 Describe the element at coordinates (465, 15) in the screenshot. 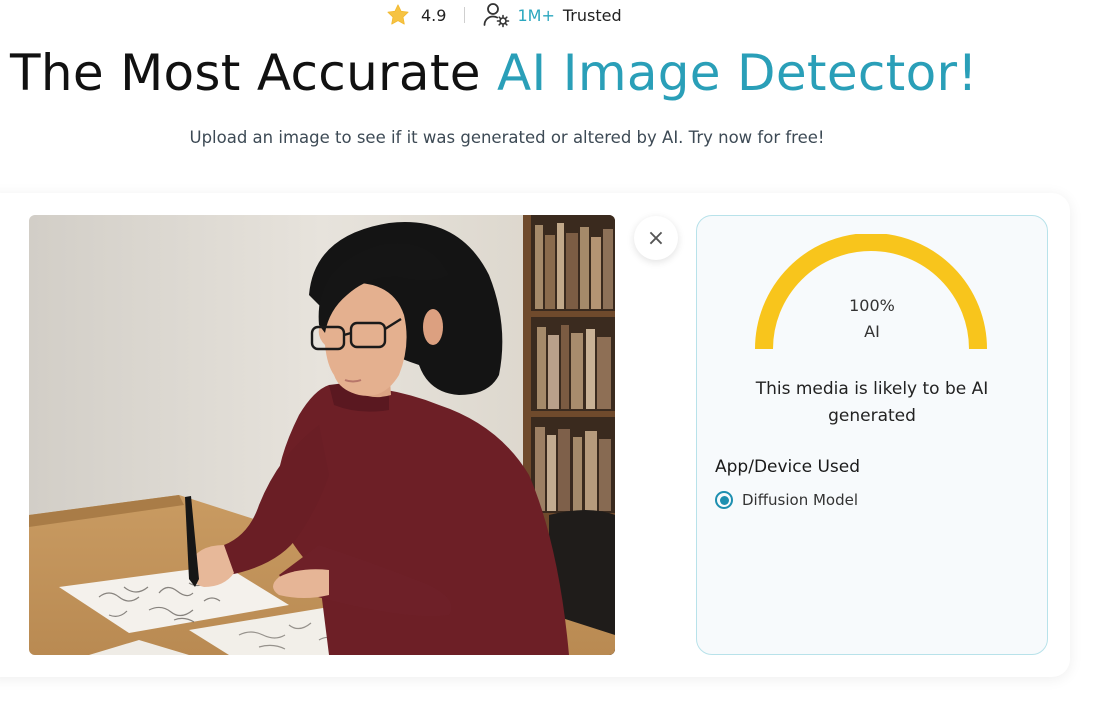

I see `divider` at that location.